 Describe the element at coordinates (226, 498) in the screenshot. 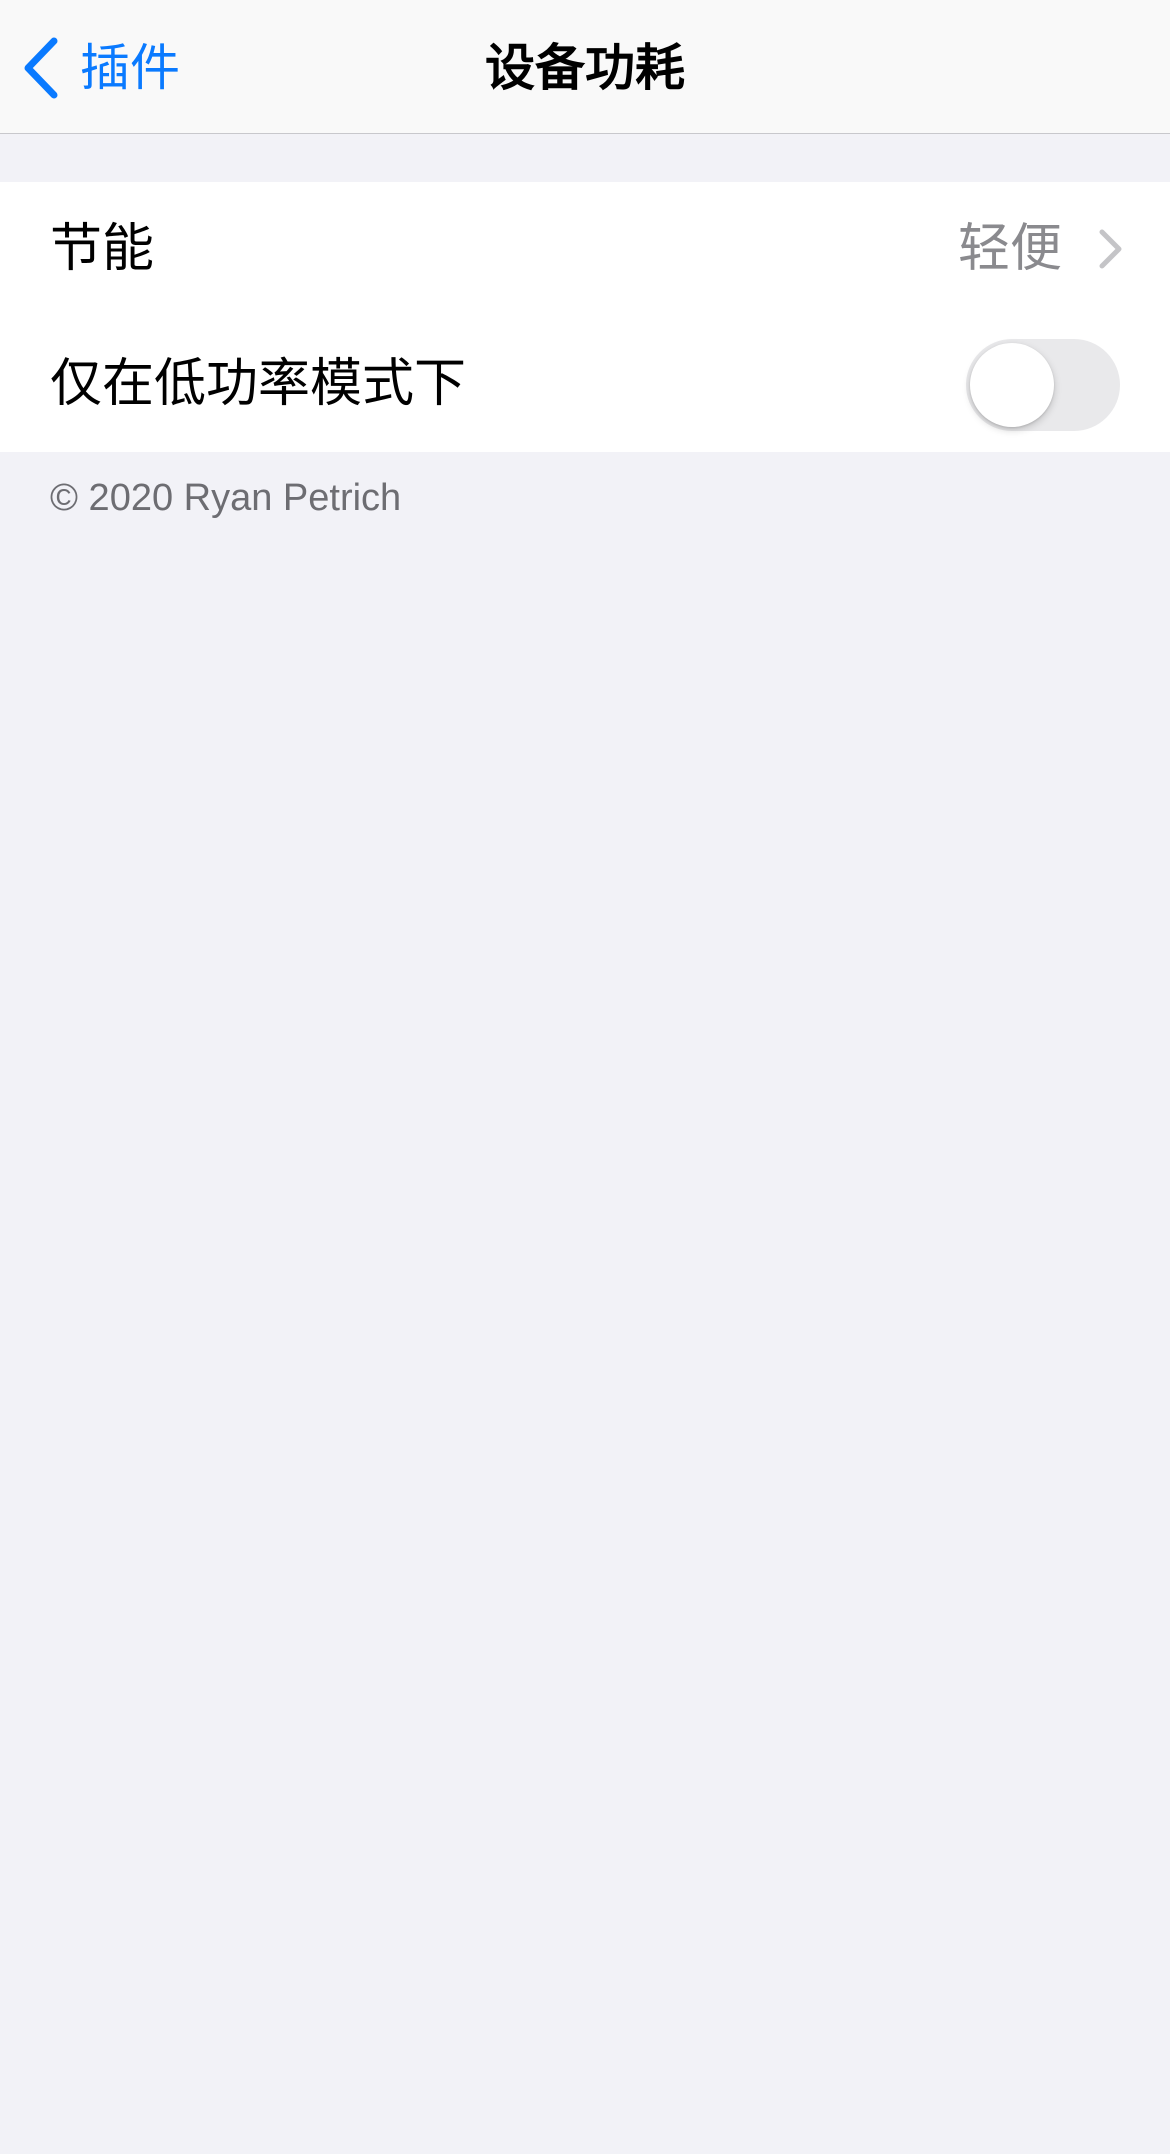

I see `copyright-footer: © 2020 Ryan Petrich` at that location.